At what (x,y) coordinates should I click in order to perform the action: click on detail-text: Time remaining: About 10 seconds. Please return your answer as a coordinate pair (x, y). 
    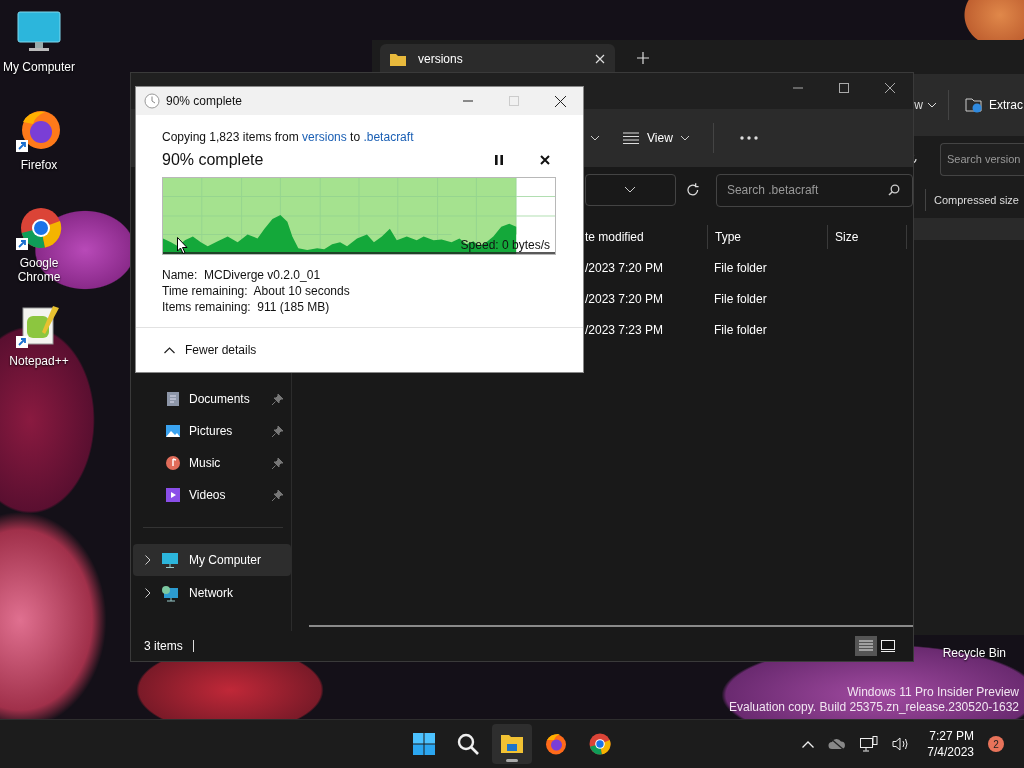
    Looking at the image, I should click on (256, 291).